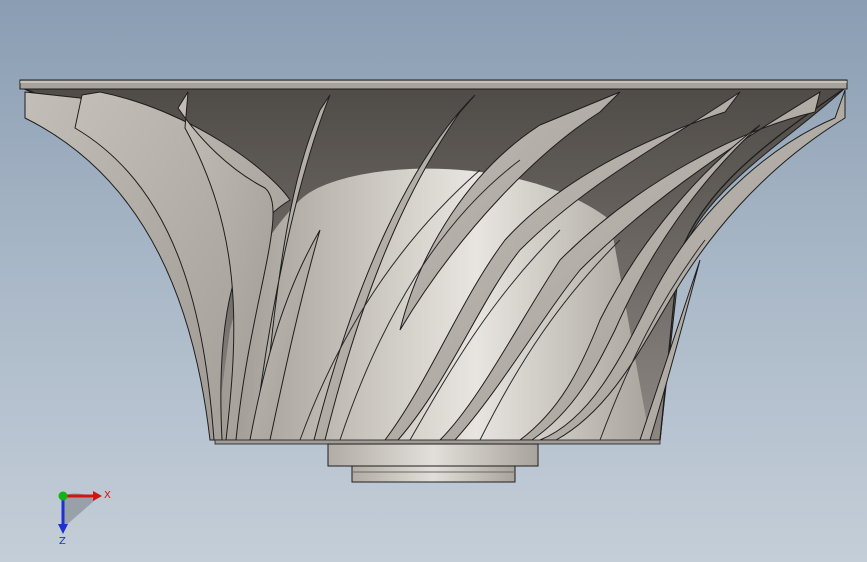  I want to click on z-axis-arrow, so click(63, 529).